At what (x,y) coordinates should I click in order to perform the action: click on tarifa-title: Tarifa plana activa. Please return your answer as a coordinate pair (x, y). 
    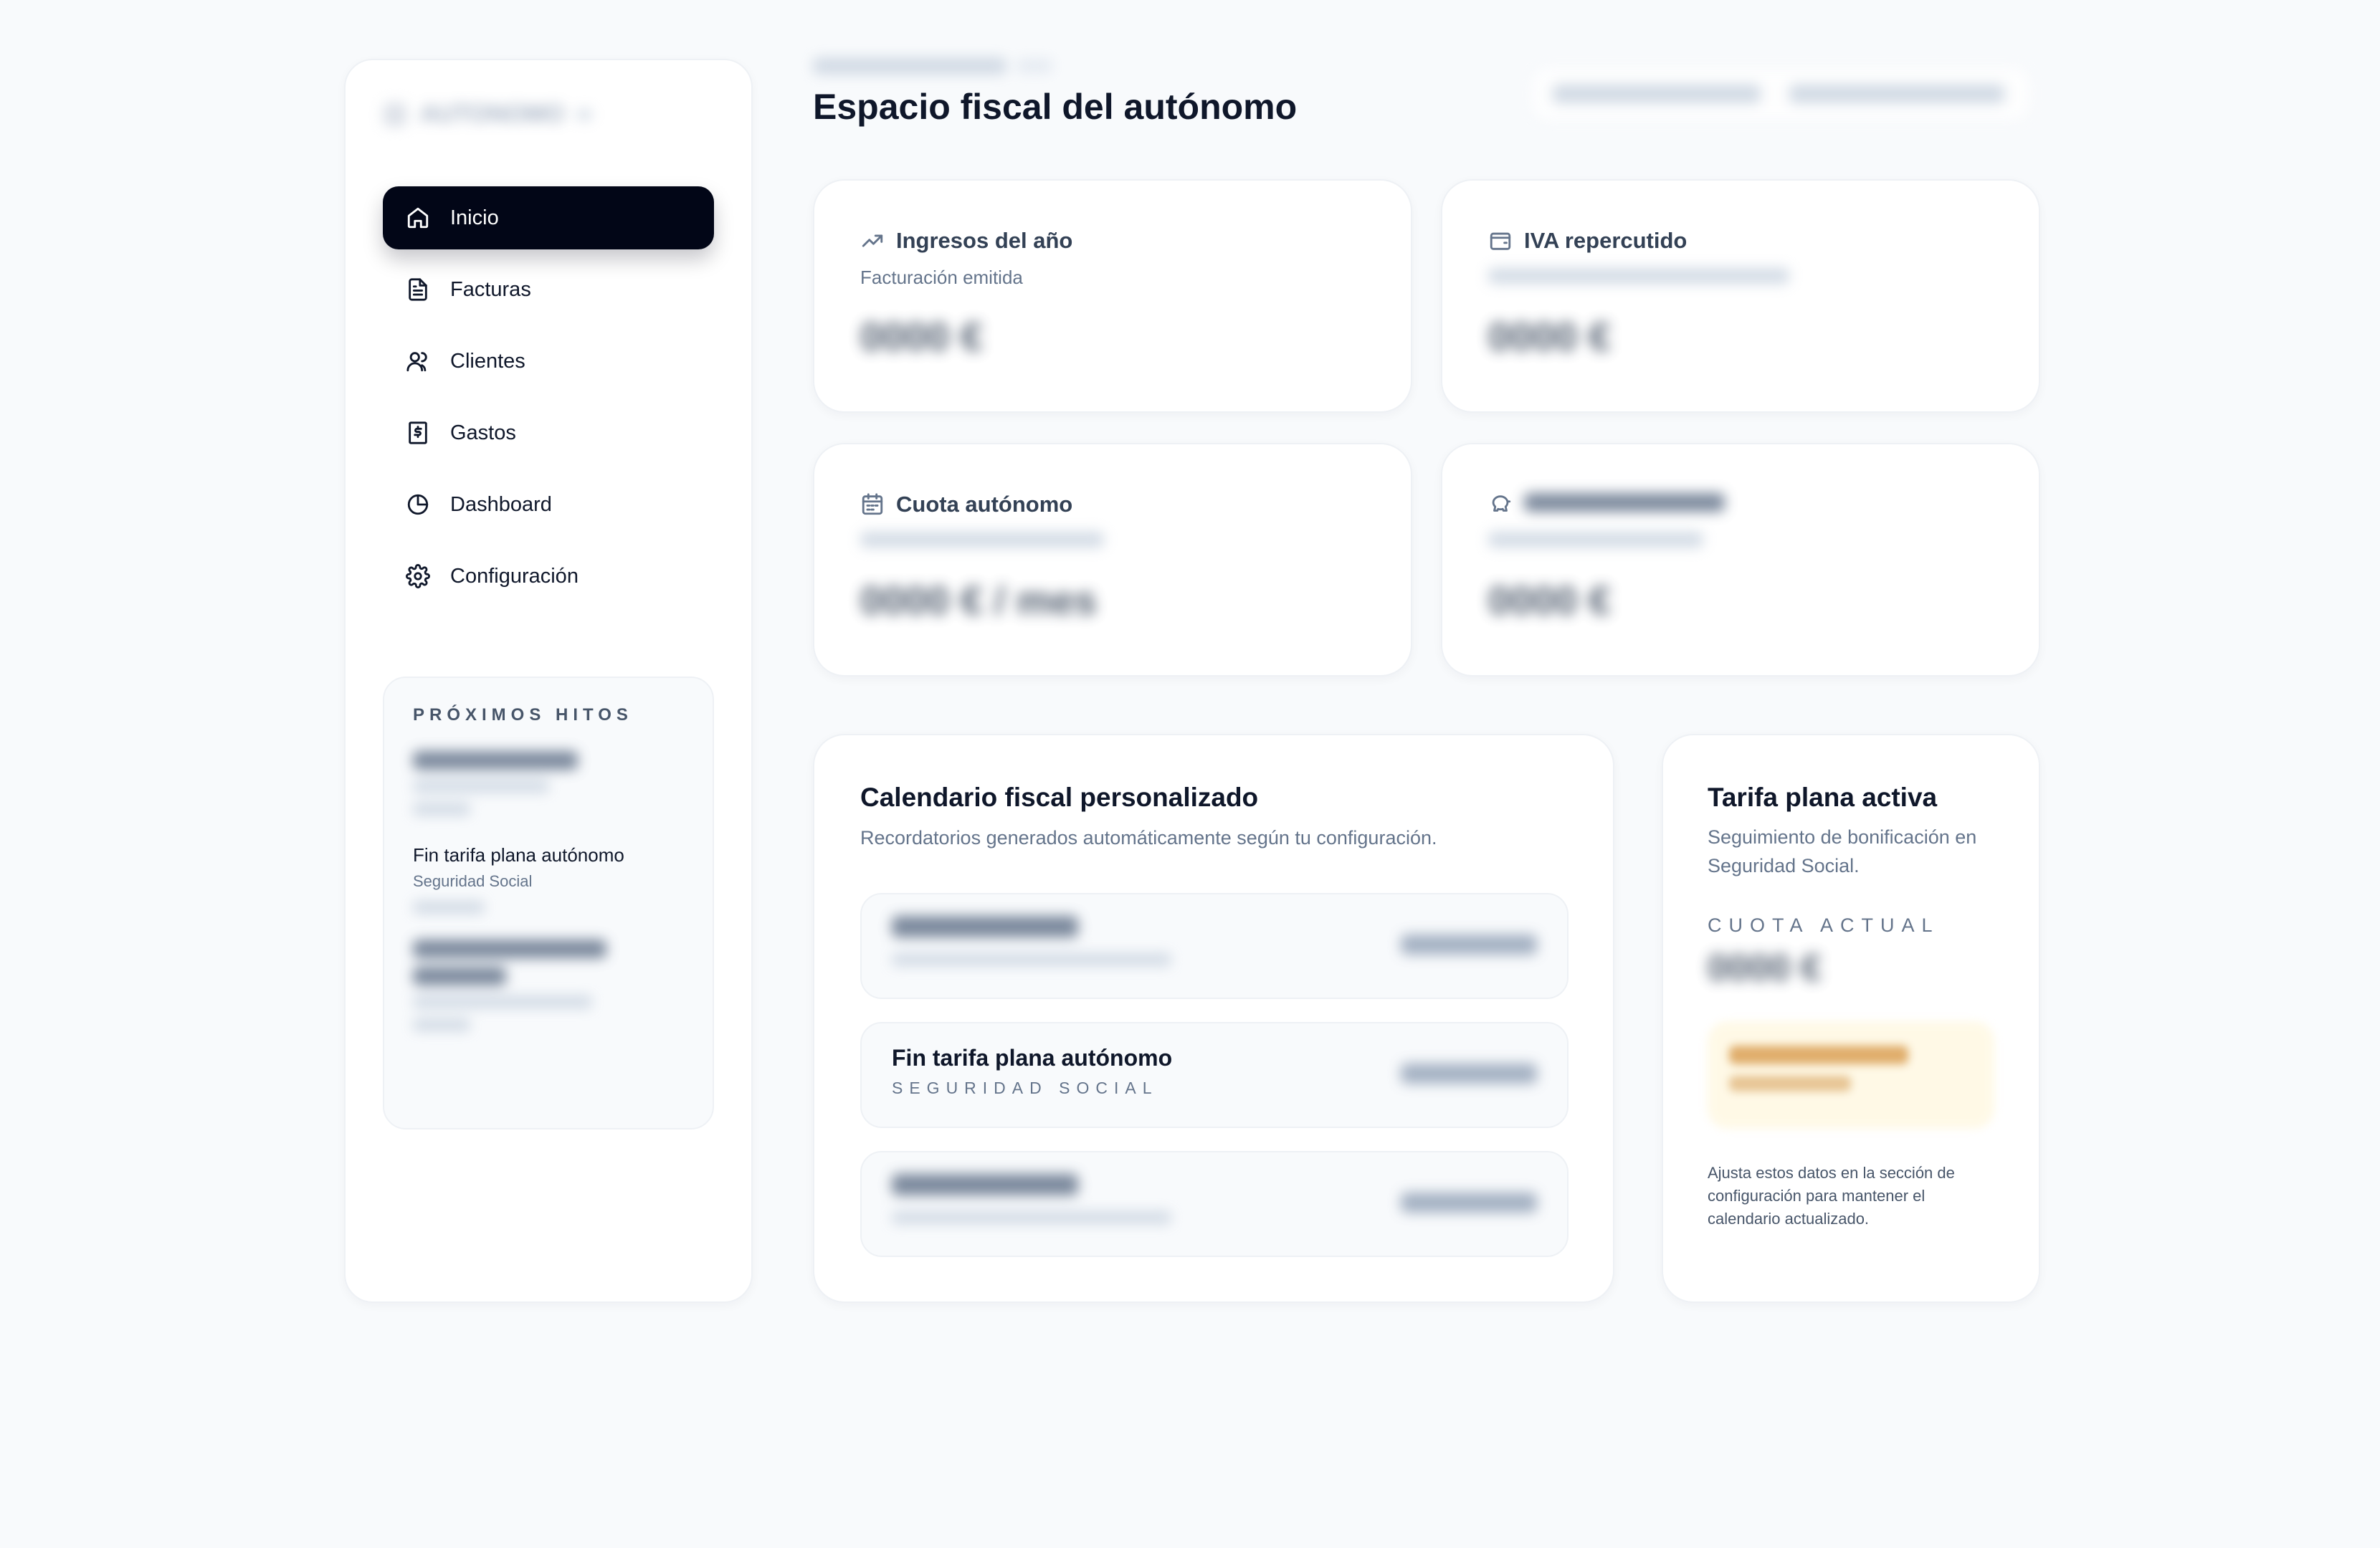
    Looking at the image, I should click on (1823, 797).